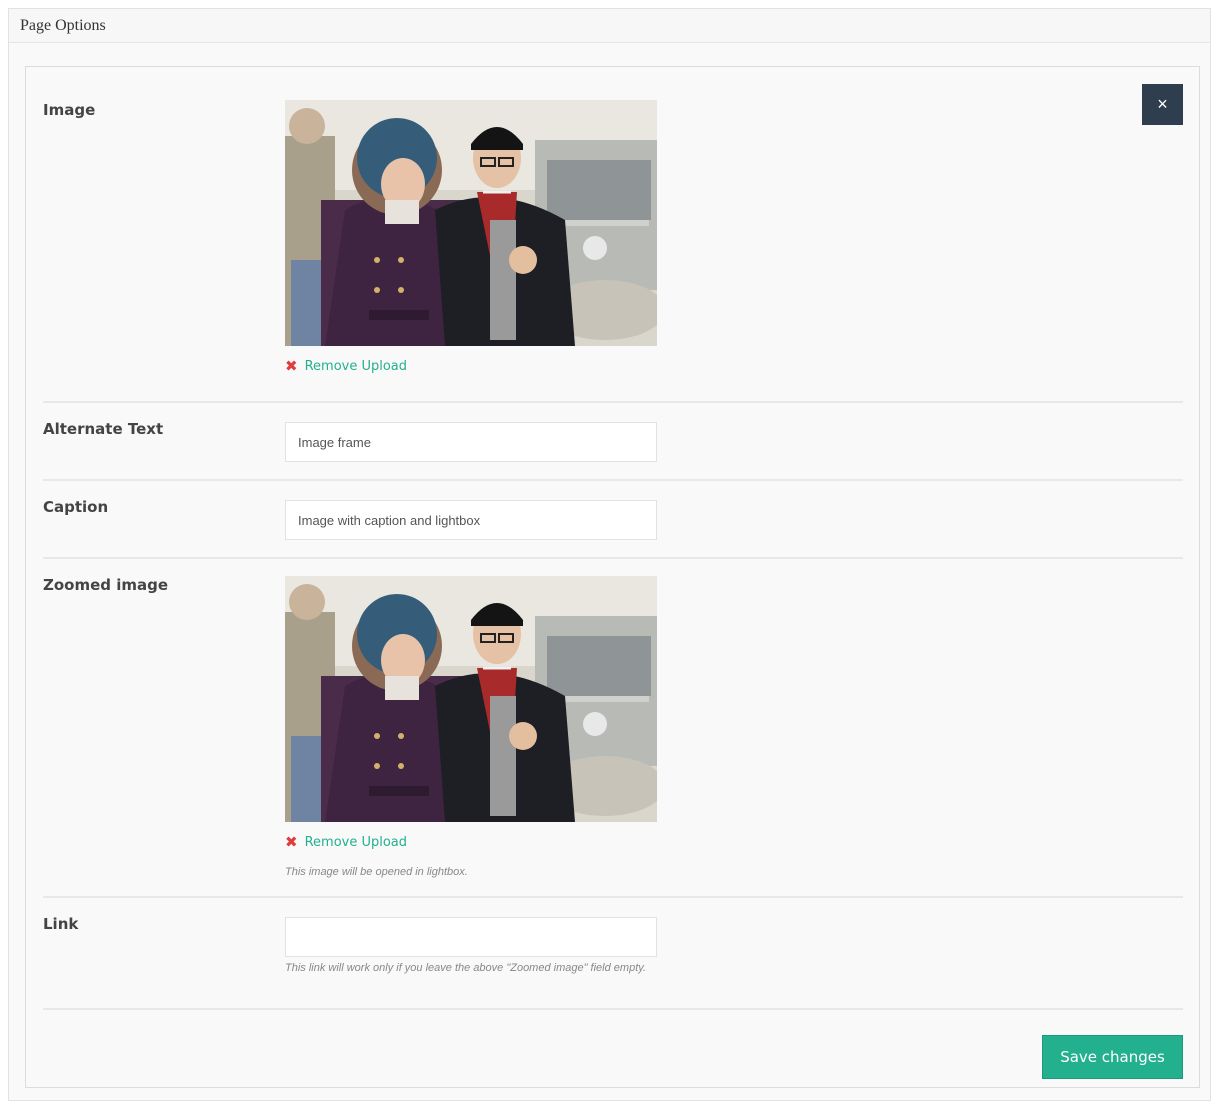 Image resolution: width=1212 pixels, height=1101 pixels. I want to click on close-button: ×, so click(1162, 104).